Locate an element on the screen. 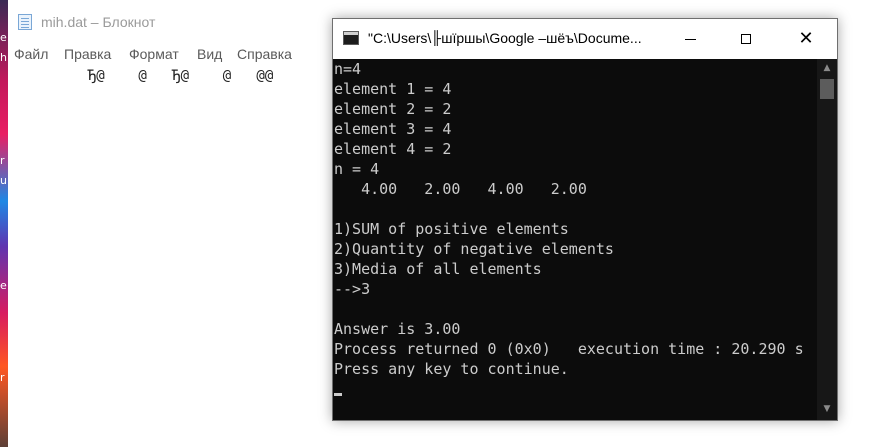 The width and height of the screenshot is (877, 447). menu-format: Формат is located at coordinates (154, 54).